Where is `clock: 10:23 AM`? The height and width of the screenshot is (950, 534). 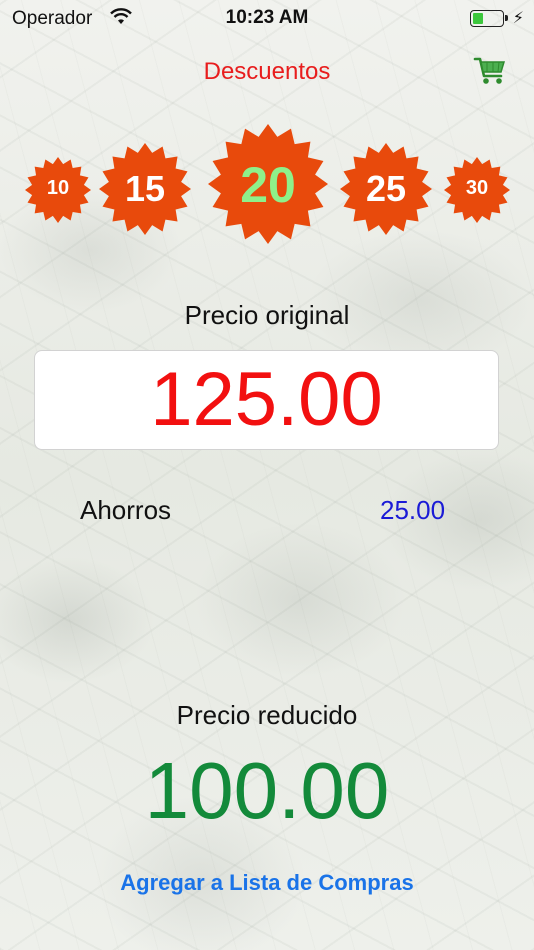
clock: 10:23 AM is located at coordinates (267, 17).